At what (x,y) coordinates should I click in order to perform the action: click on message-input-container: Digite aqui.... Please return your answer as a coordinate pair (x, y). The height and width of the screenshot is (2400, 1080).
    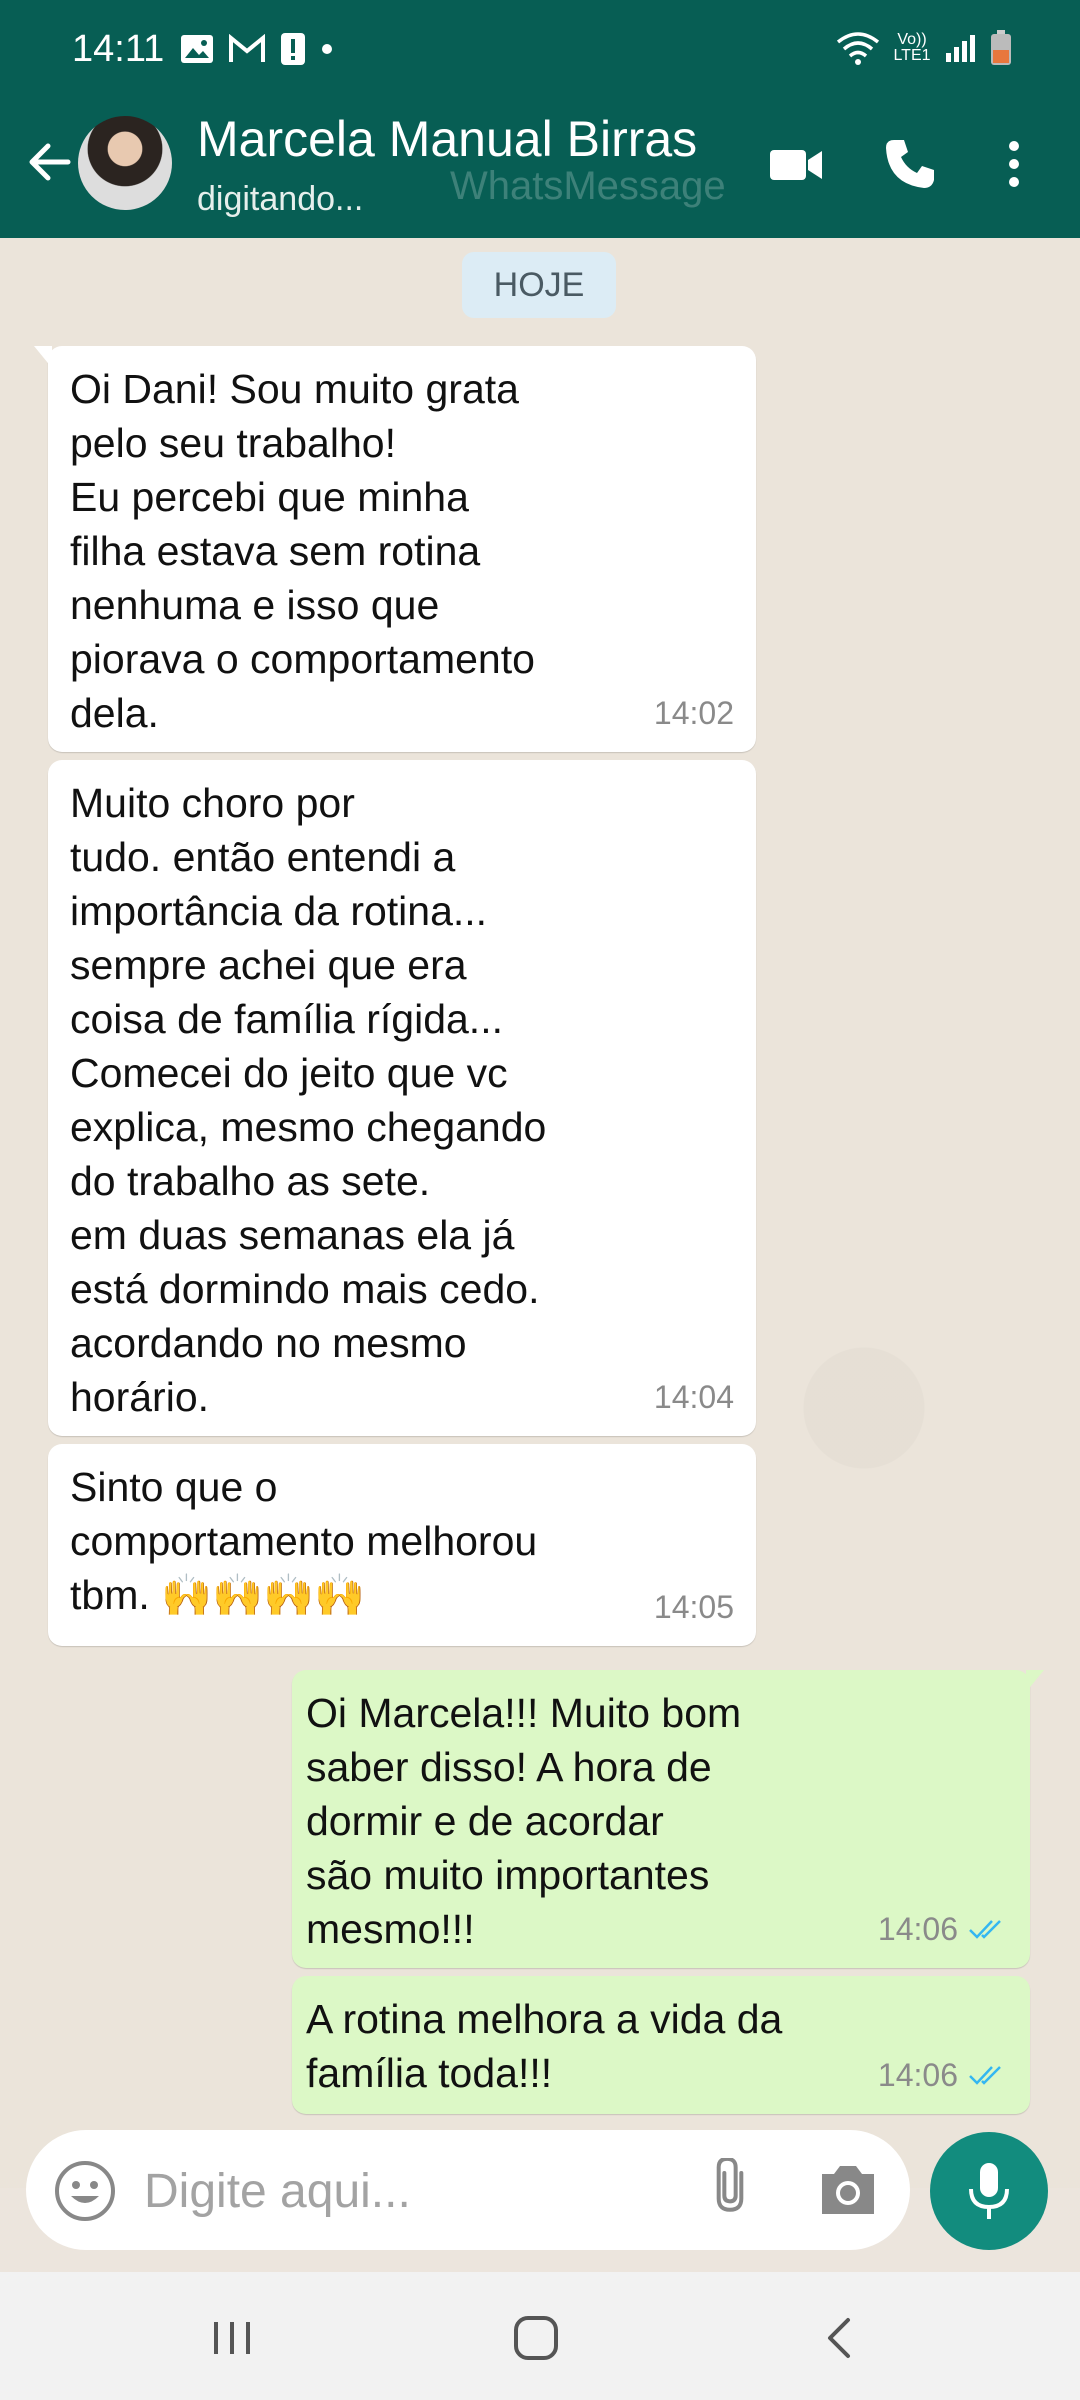
    Looking at the image, I should click on (468, 2190).